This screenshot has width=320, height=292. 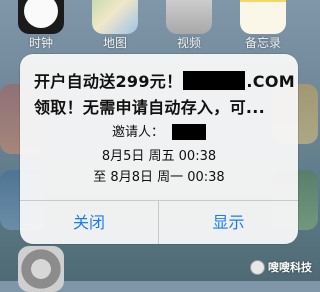 I want to click on app-label-notes: 备忘录, so click(x=262, y=43).